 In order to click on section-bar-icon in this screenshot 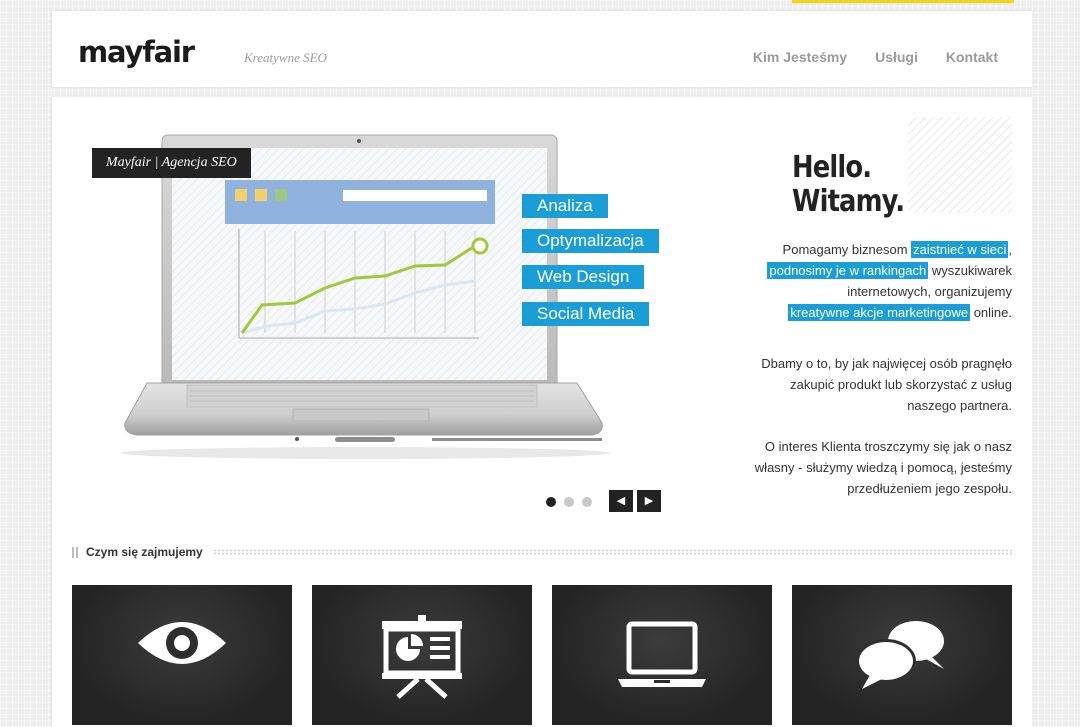, I will do `click(75, 552)`.